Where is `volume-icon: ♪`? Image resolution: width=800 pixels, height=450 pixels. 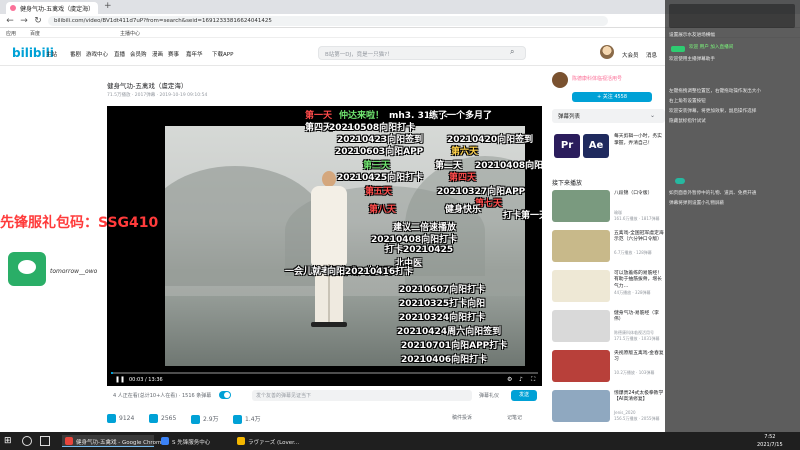 volume-icon: ♪ is located at coordinates (521, 379).